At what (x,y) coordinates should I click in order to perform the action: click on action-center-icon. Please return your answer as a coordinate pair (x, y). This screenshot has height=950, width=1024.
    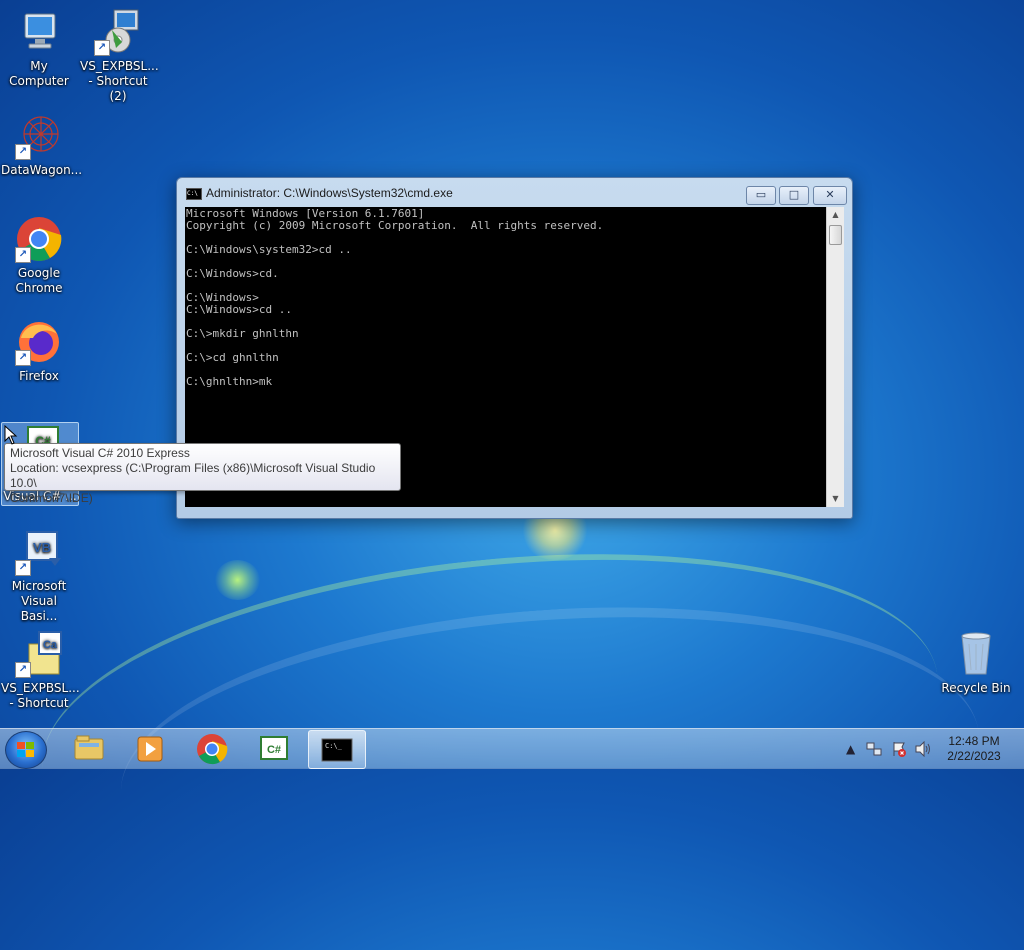
    Looking at the image, I should click on (899, 749).